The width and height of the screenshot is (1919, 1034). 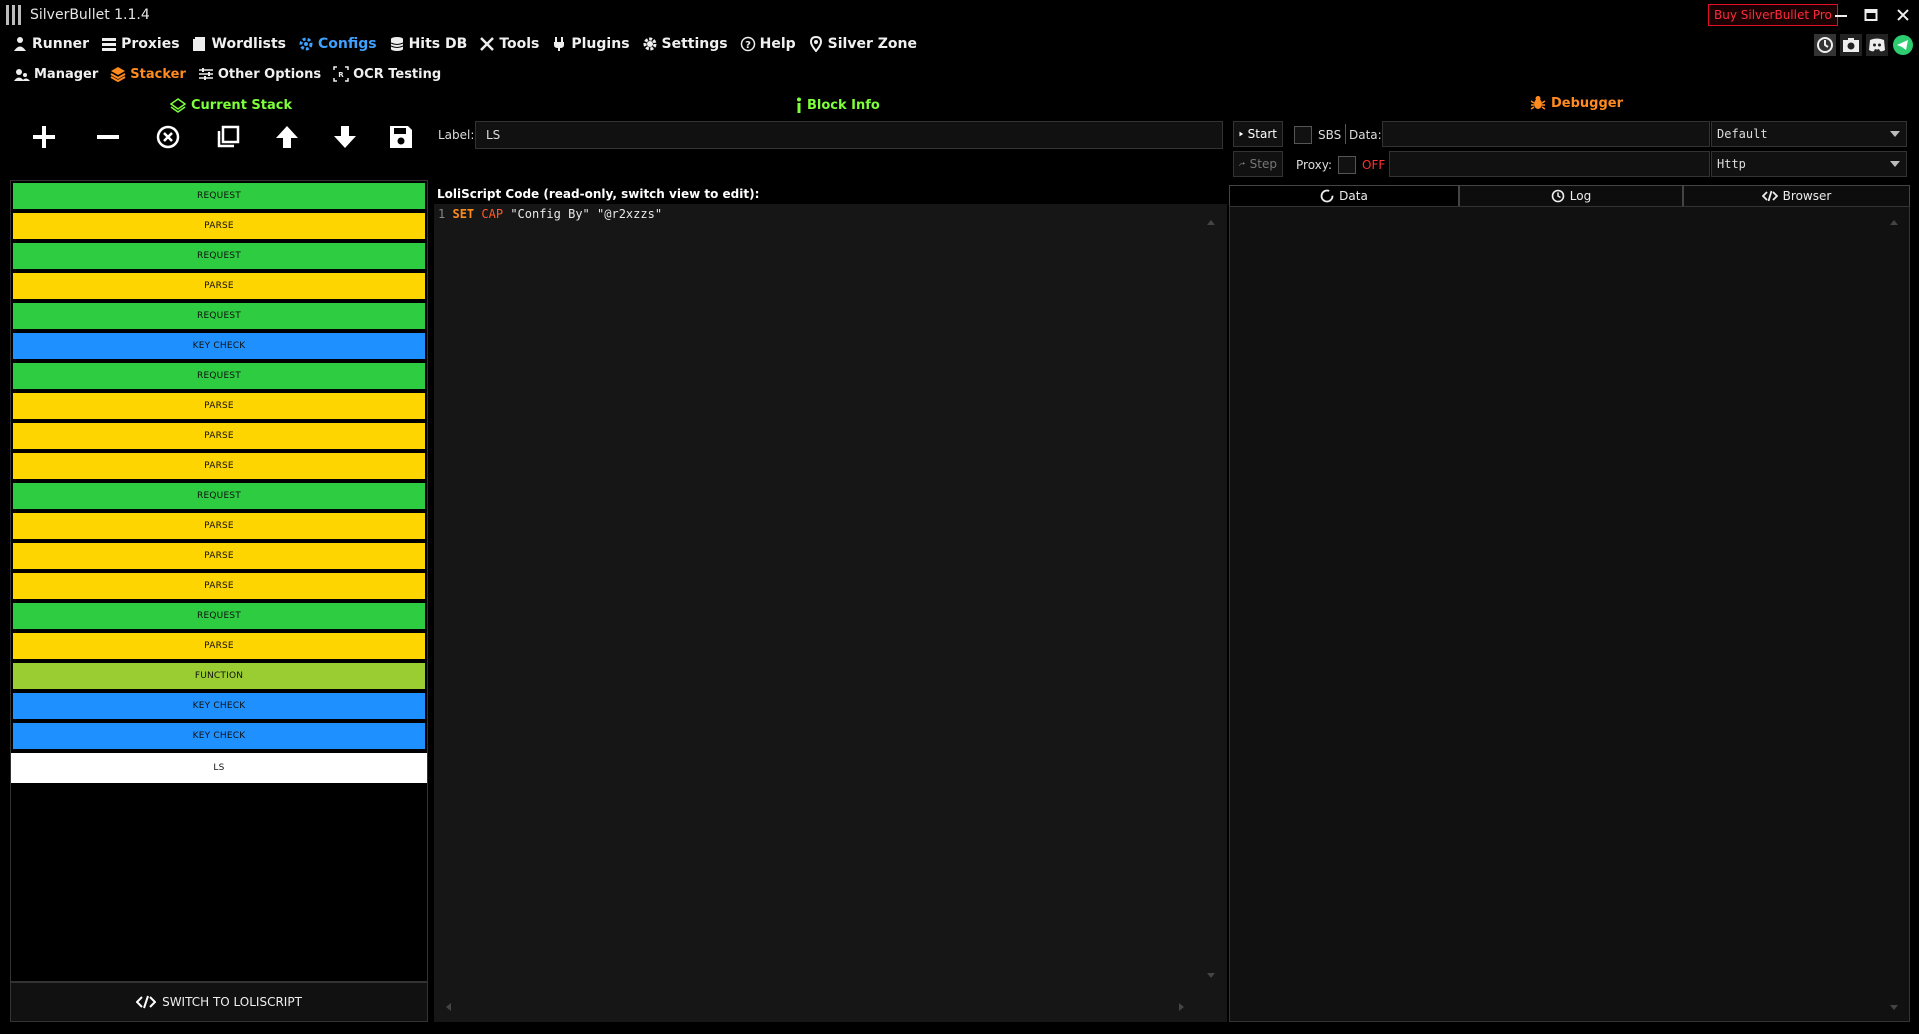 I want to click on start-button: Start, so click(x=1258, y=134).